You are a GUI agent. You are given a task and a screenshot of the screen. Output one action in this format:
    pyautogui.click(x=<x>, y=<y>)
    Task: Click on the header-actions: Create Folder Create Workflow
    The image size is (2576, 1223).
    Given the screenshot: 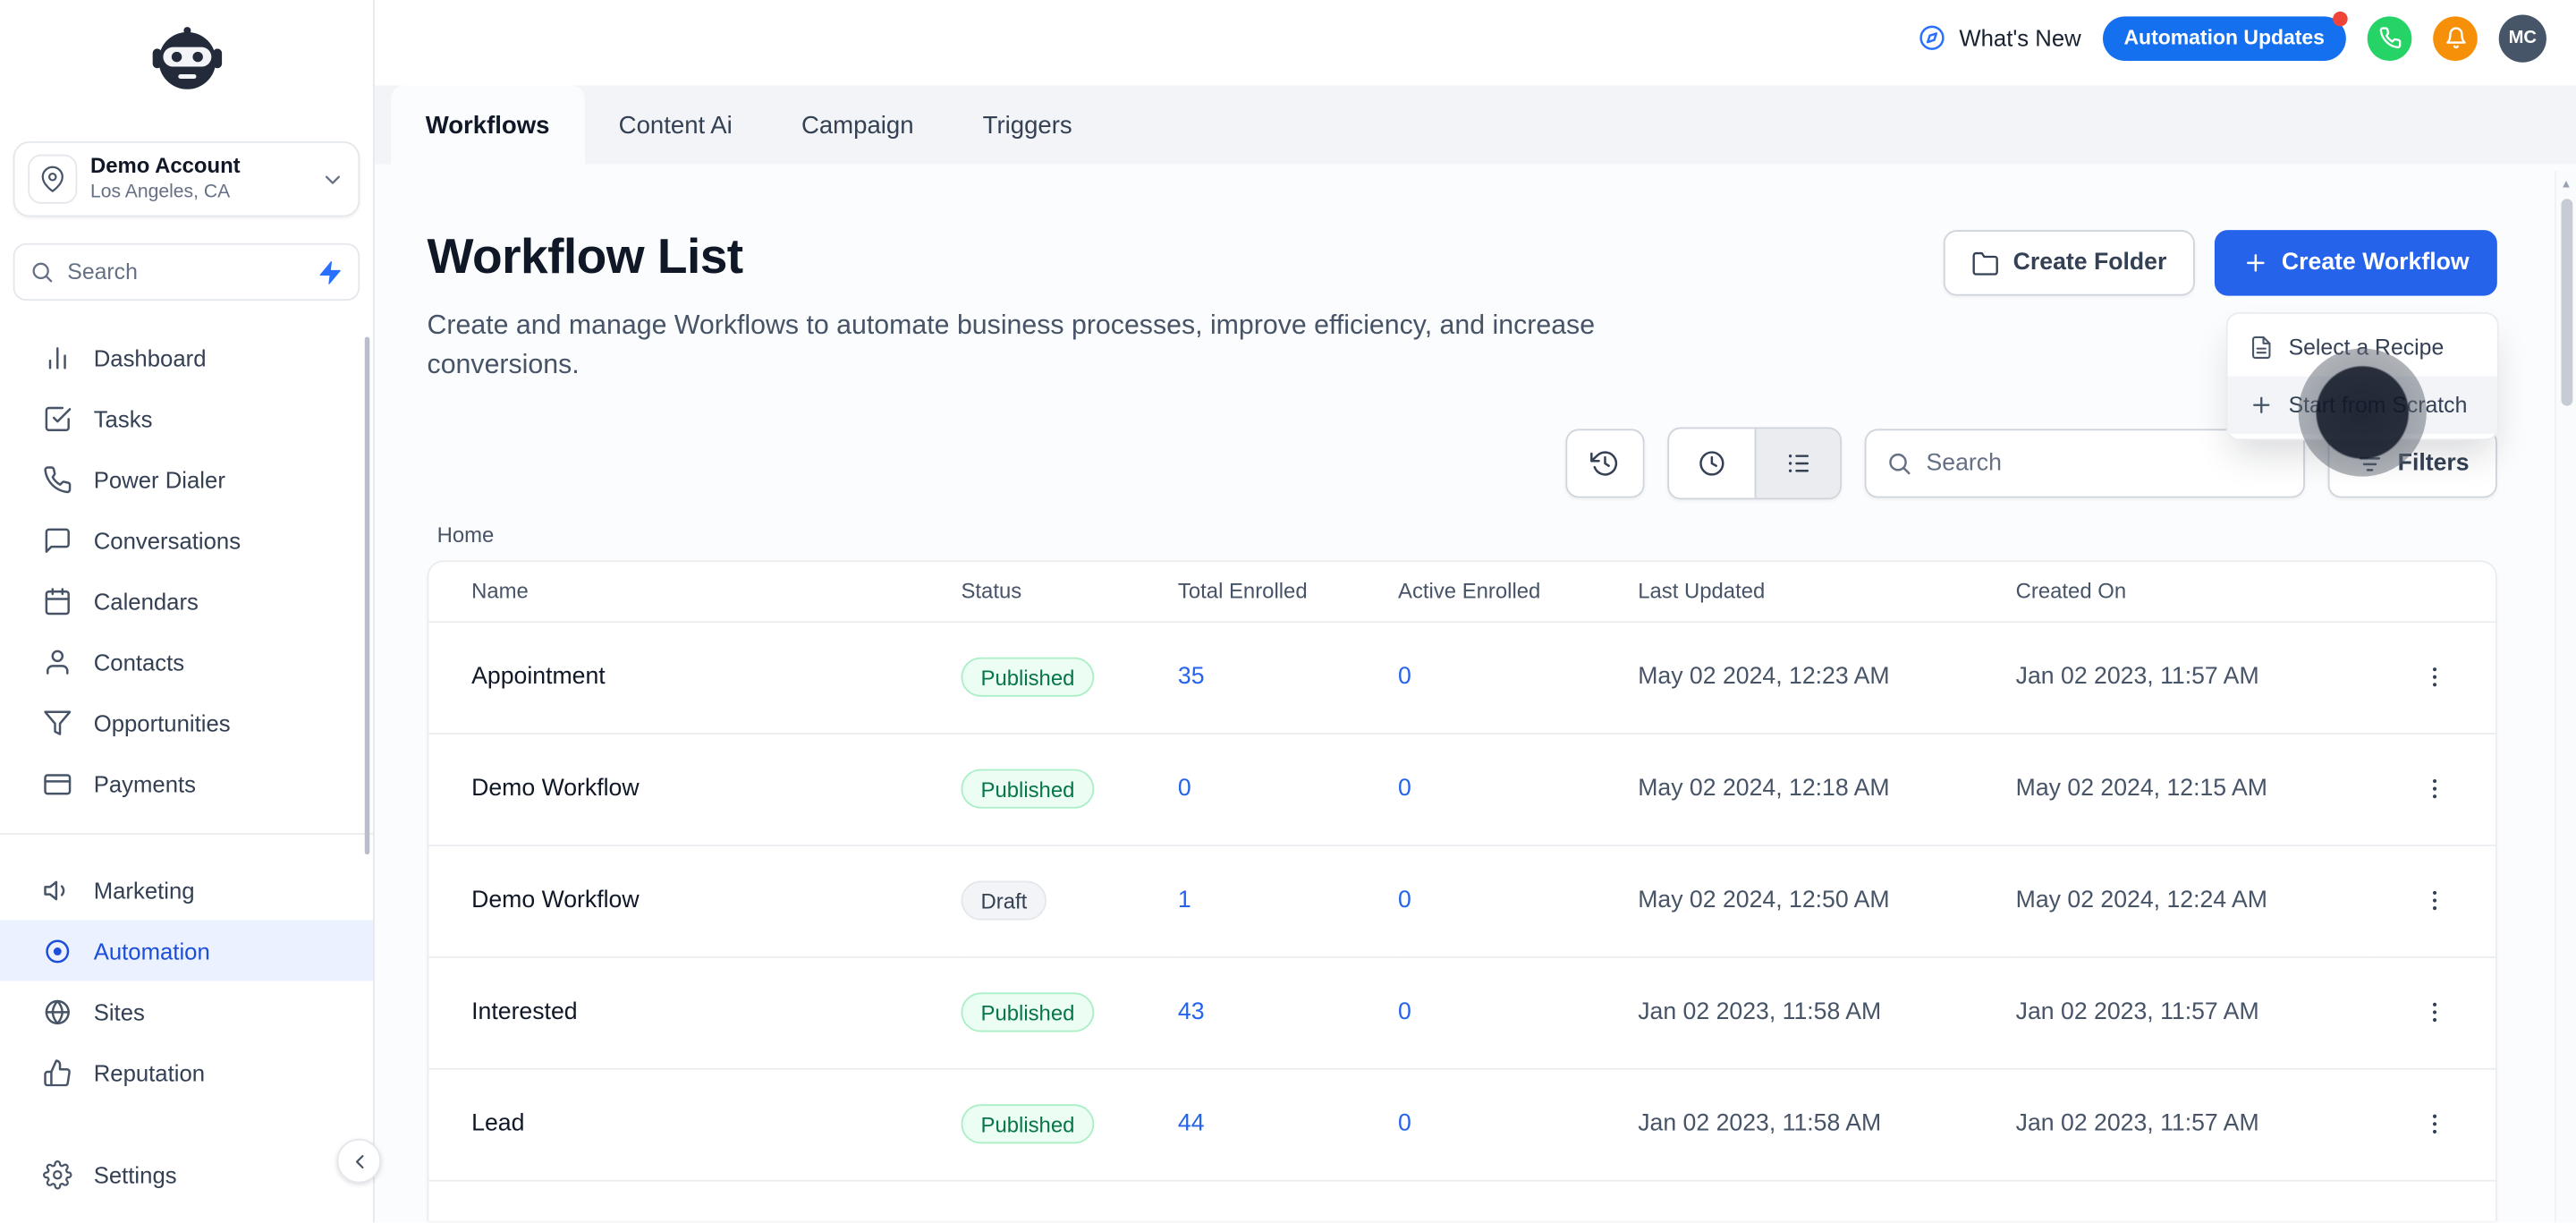 What is the action you would take?
    pyautogui.click(x=2220, y=263)
    